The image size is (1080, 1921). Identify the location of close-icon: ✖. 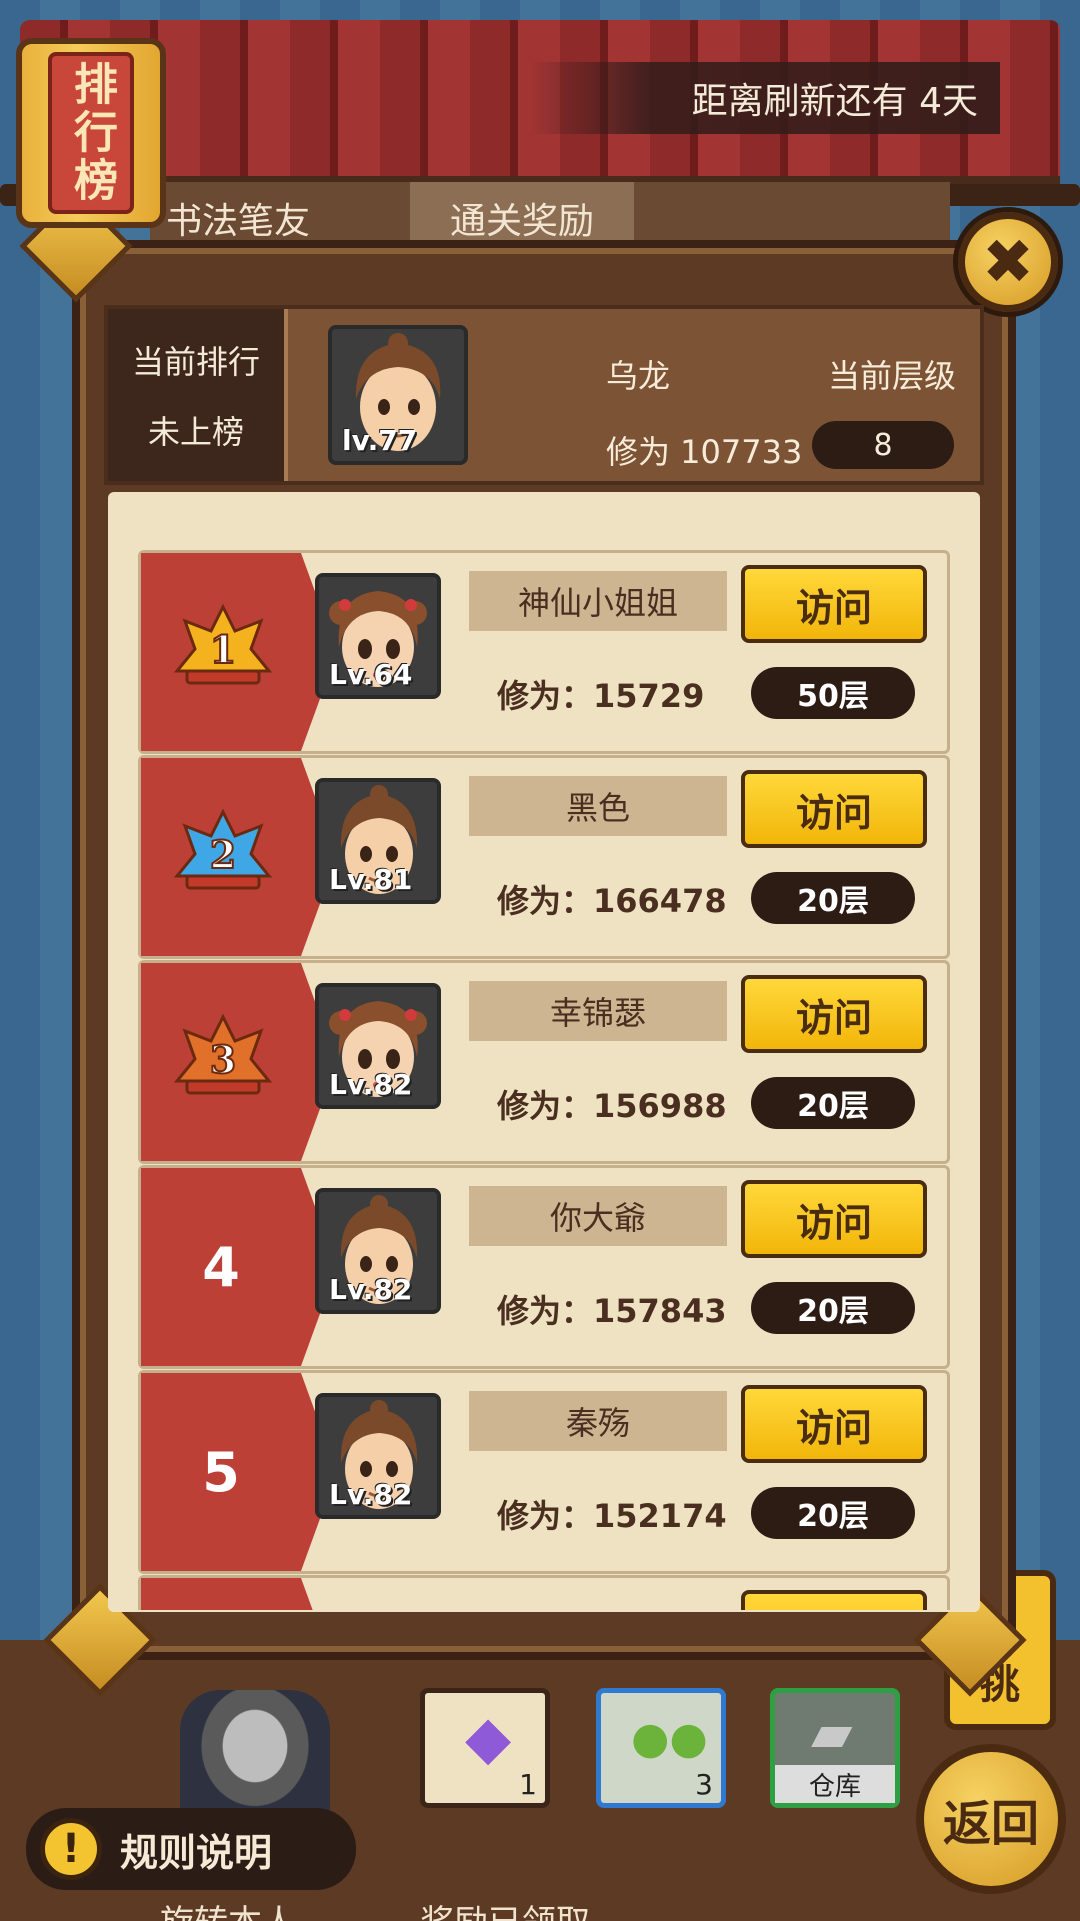
(1008, 261).